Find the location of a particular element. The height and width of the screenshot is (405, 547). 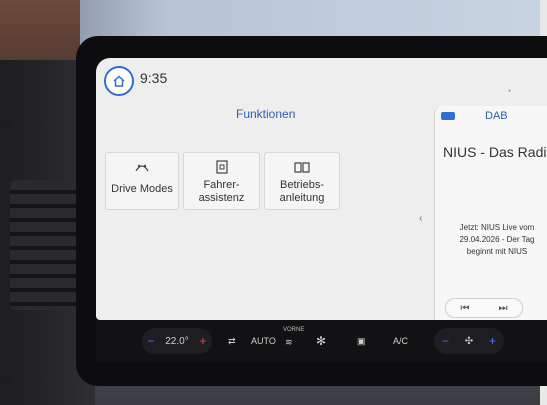

tile-drive-modes: Drive Modes is located at coordinates (142, 181).